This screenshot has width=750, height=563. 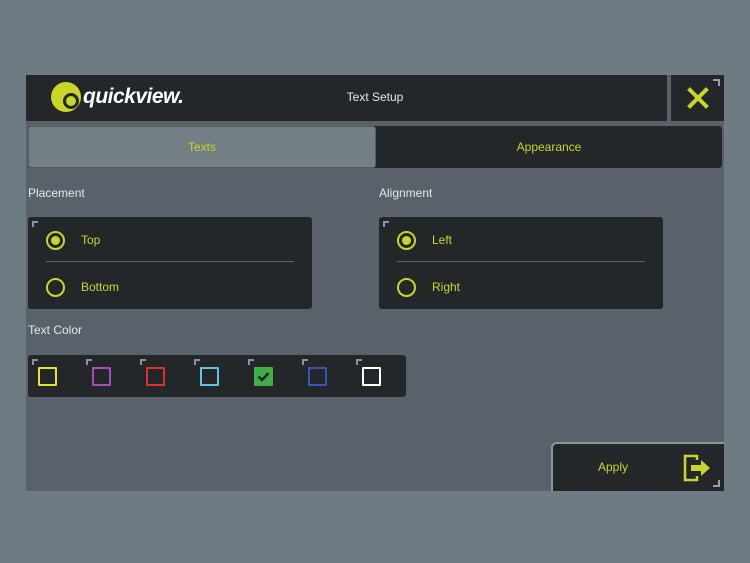 I want to click on swatch-yellow, so click(x=55, y=376).